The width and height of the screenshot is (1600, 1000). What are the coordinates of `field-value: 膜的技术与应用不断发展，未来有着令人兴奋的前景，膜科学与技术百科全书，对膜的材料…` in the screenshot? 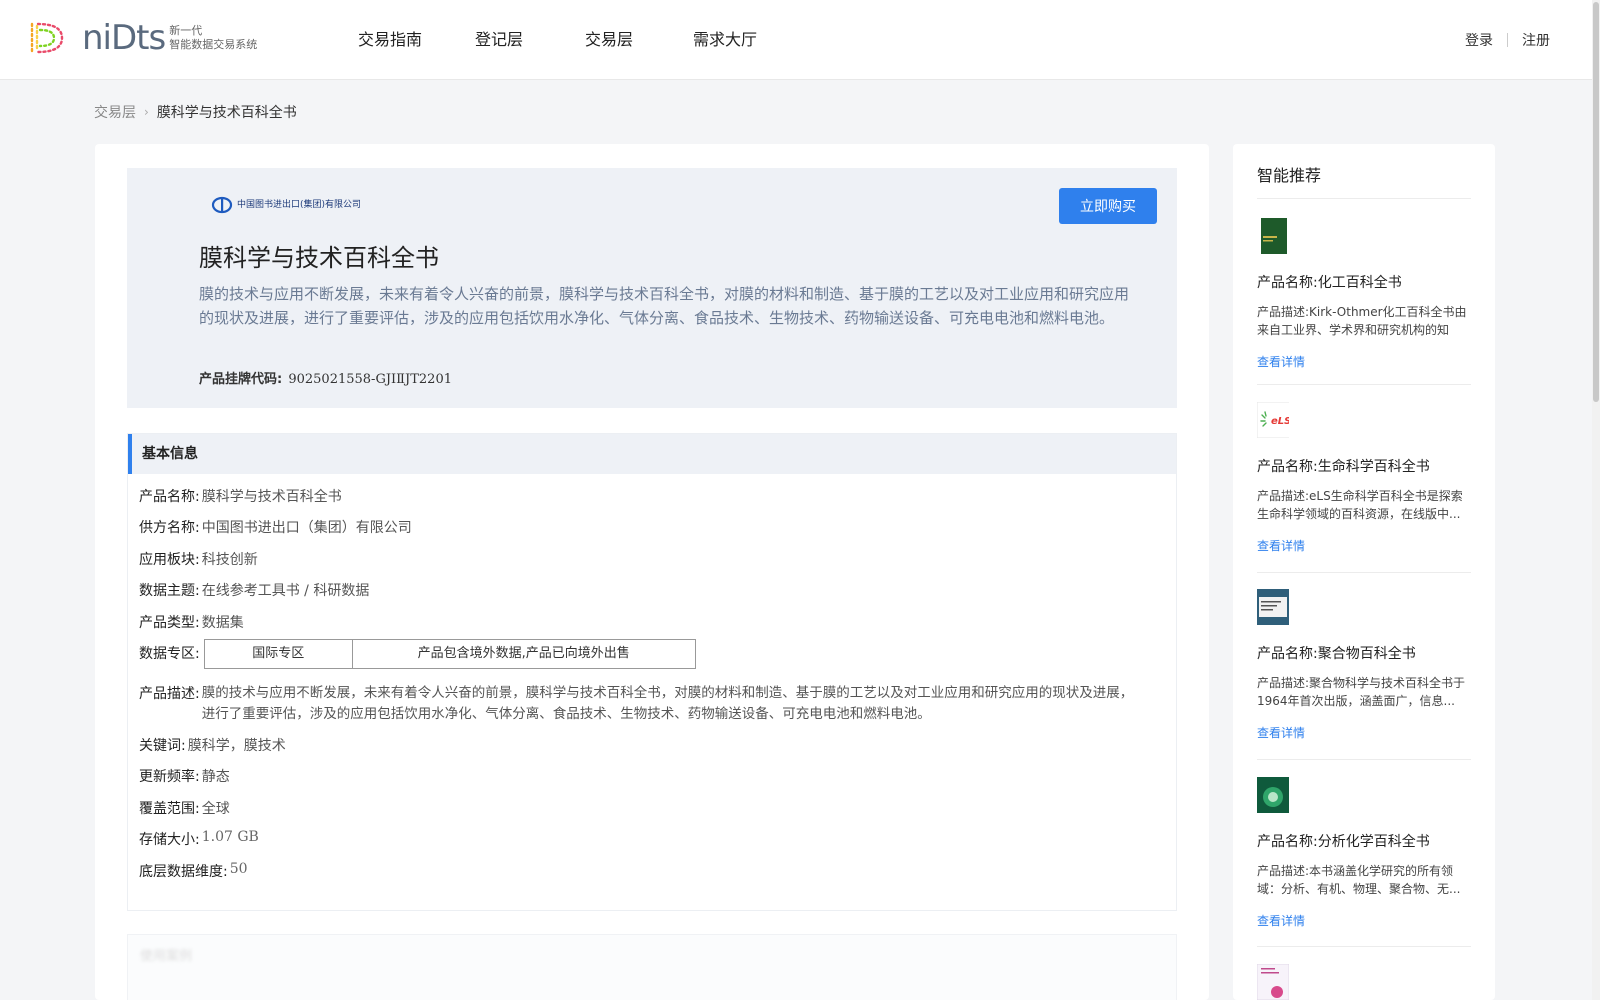 It's located at (667, 703).